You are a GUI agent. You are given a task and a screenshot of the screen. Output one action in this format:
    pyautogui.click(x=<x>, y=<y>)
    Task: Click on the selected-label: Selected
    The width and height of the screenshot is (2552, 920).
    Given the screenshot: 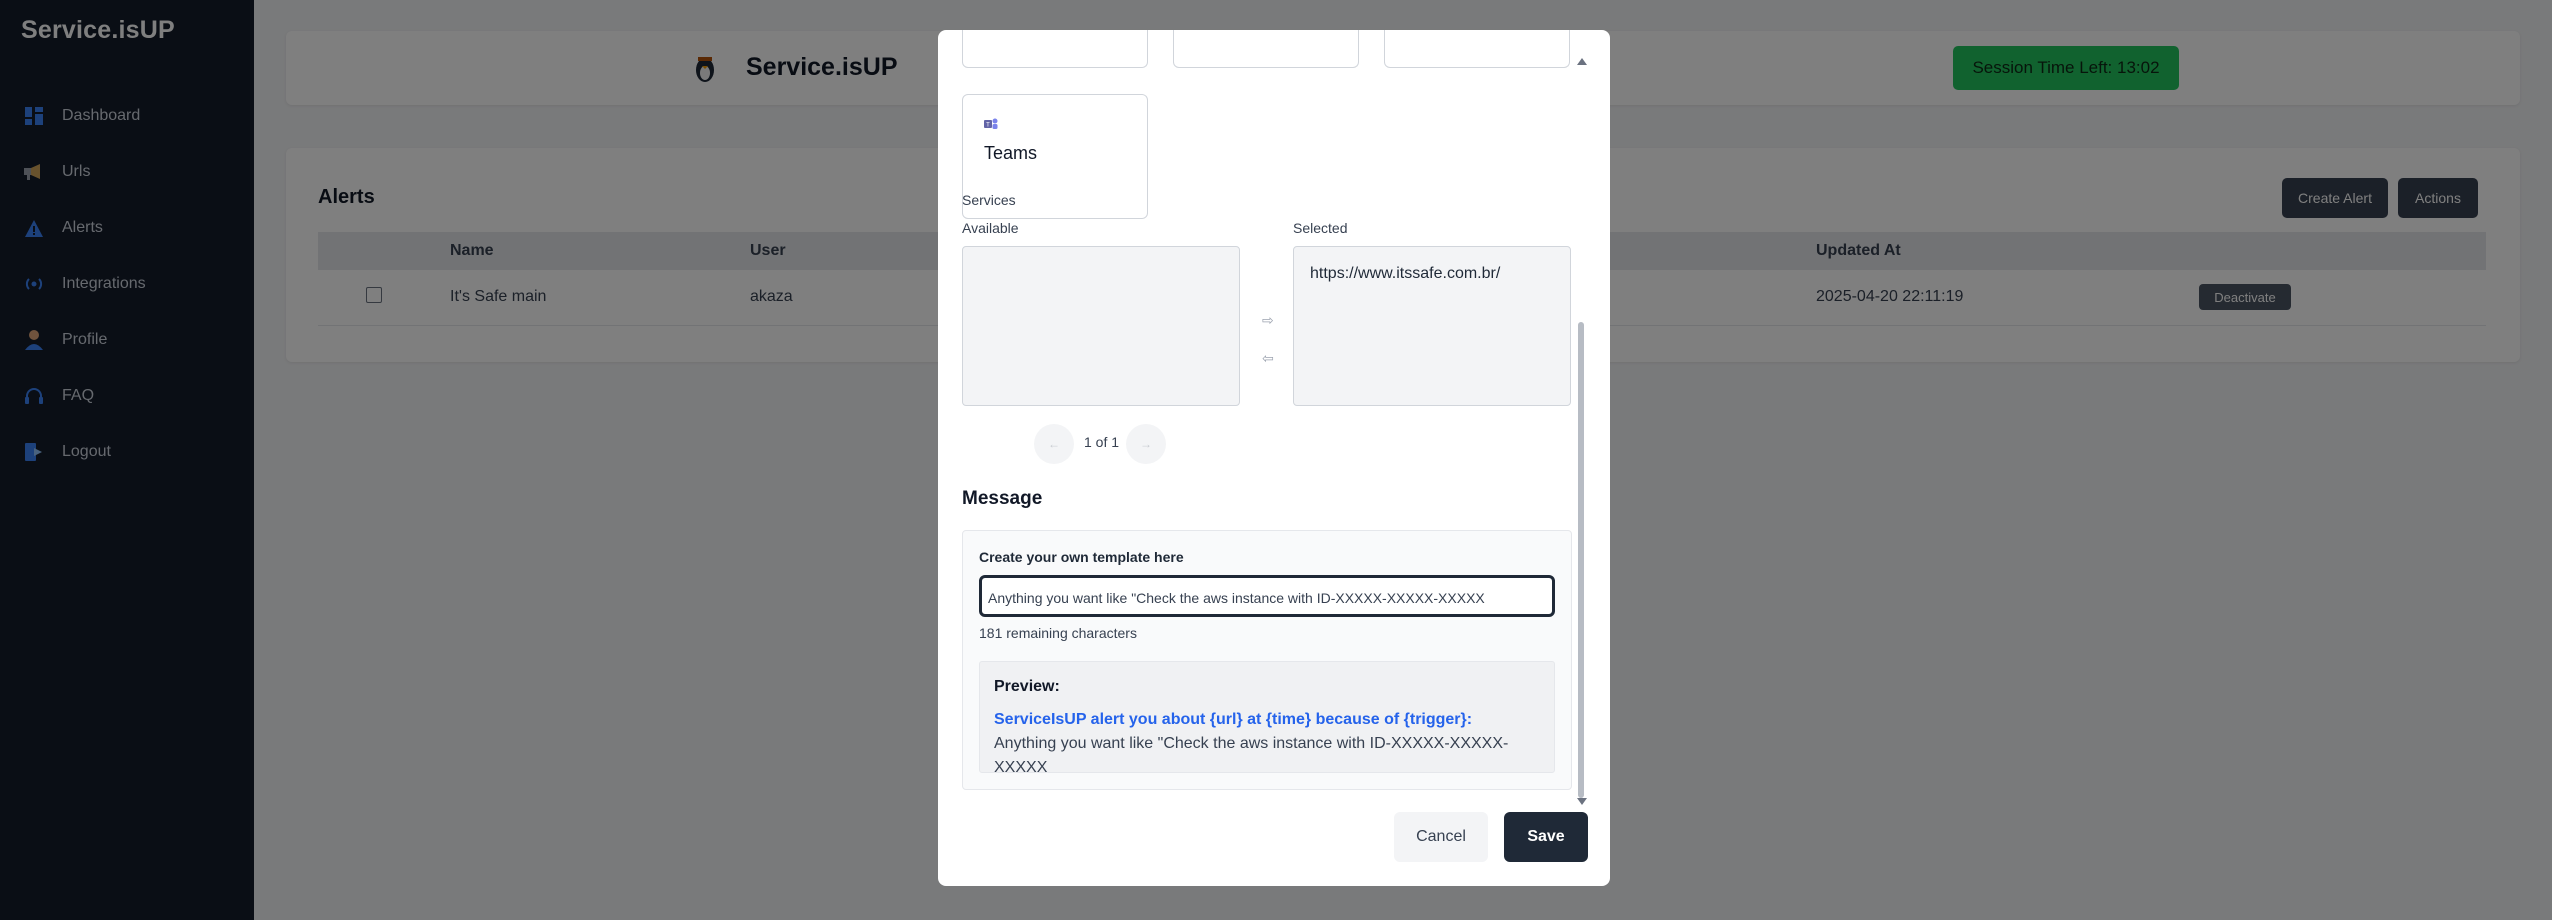 What is the action you would take?
    pyautogui.click(x=1320, y=228)
    